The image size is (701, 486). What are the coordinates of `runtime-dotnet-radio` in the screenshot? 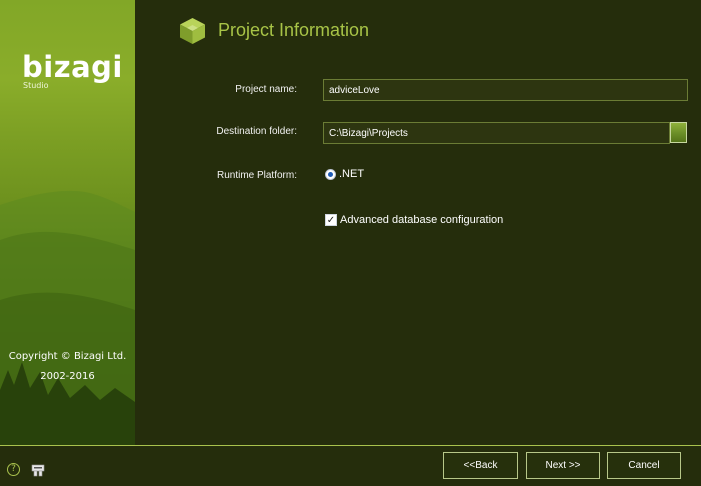 It's located at (330, 174).